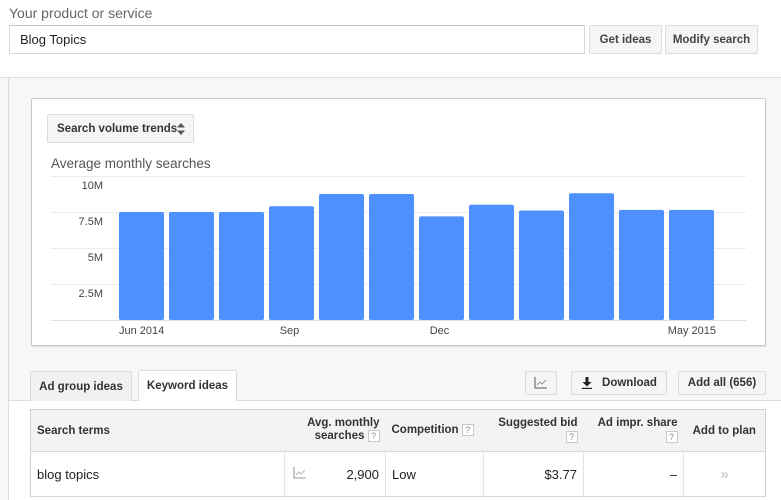 The height and width of the screenshot is (500, 781). Describe the element at coordinates (157, 430) in the screenshot. I see `header-search-terms: Search terms` at that location.